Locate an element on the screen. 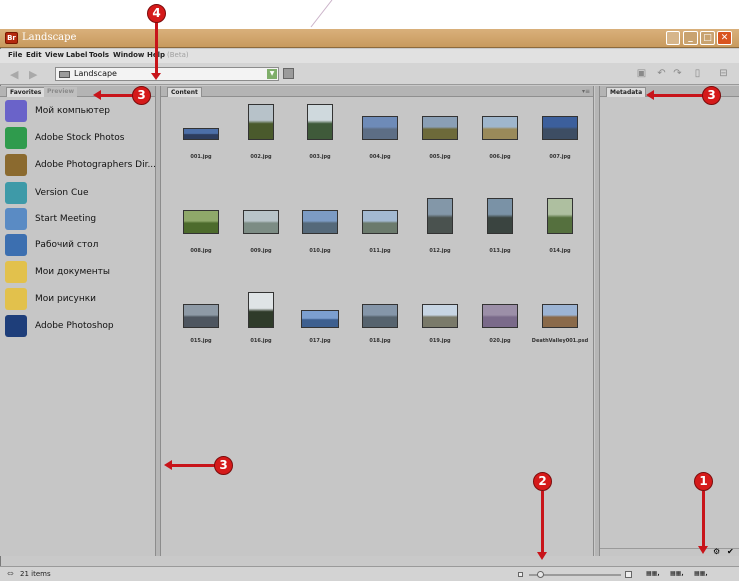  trash-icon: ▯ is located at coordinates (697, 73).